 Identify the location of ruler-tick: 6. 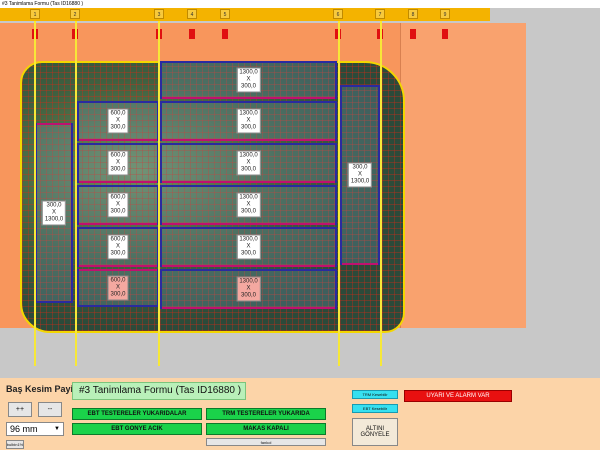
(338, 14).